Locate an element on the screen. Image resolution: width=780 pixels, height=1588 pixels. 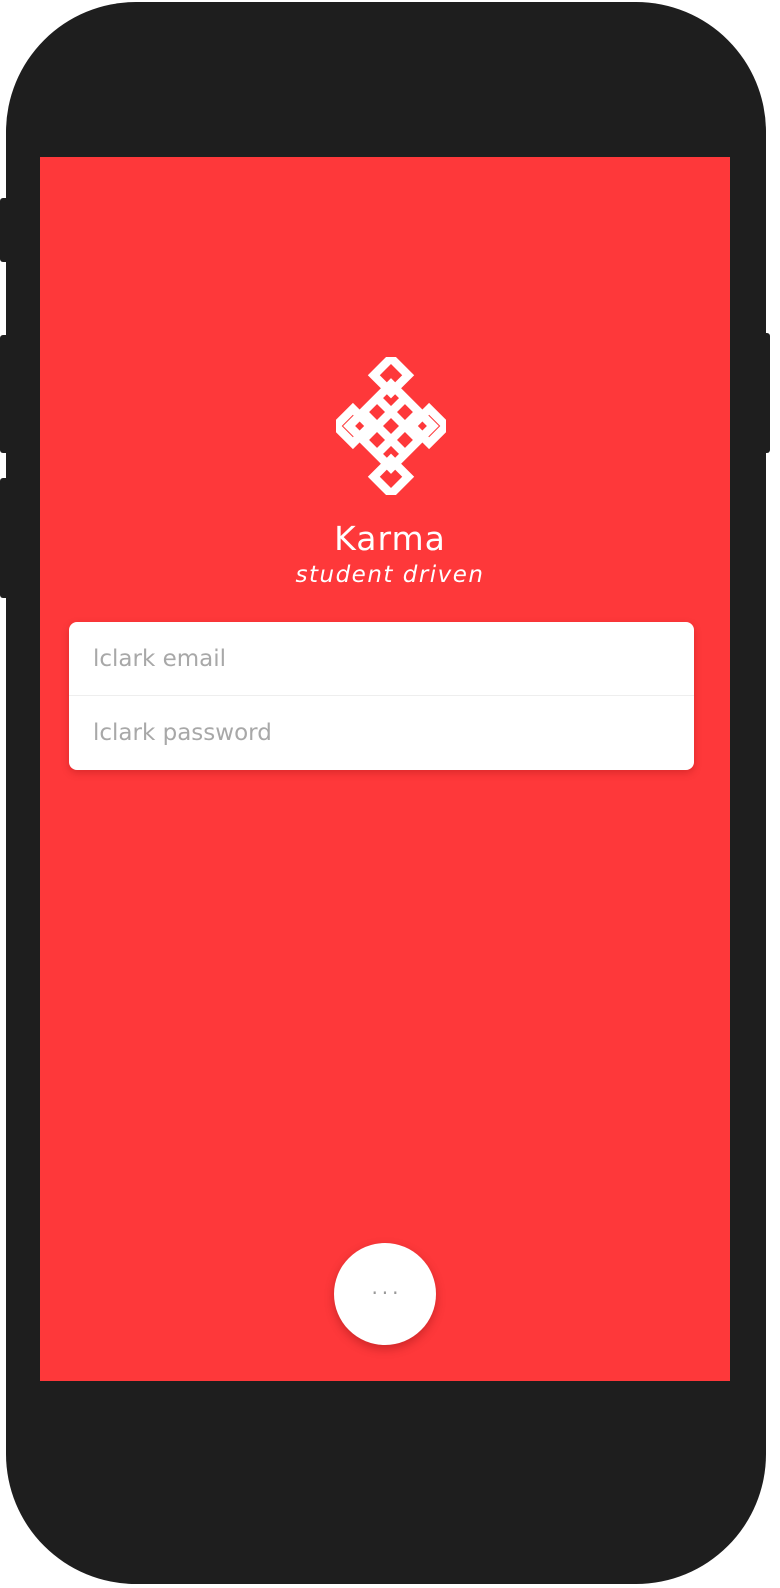
mute-switch is located at coordinates (3, 230).